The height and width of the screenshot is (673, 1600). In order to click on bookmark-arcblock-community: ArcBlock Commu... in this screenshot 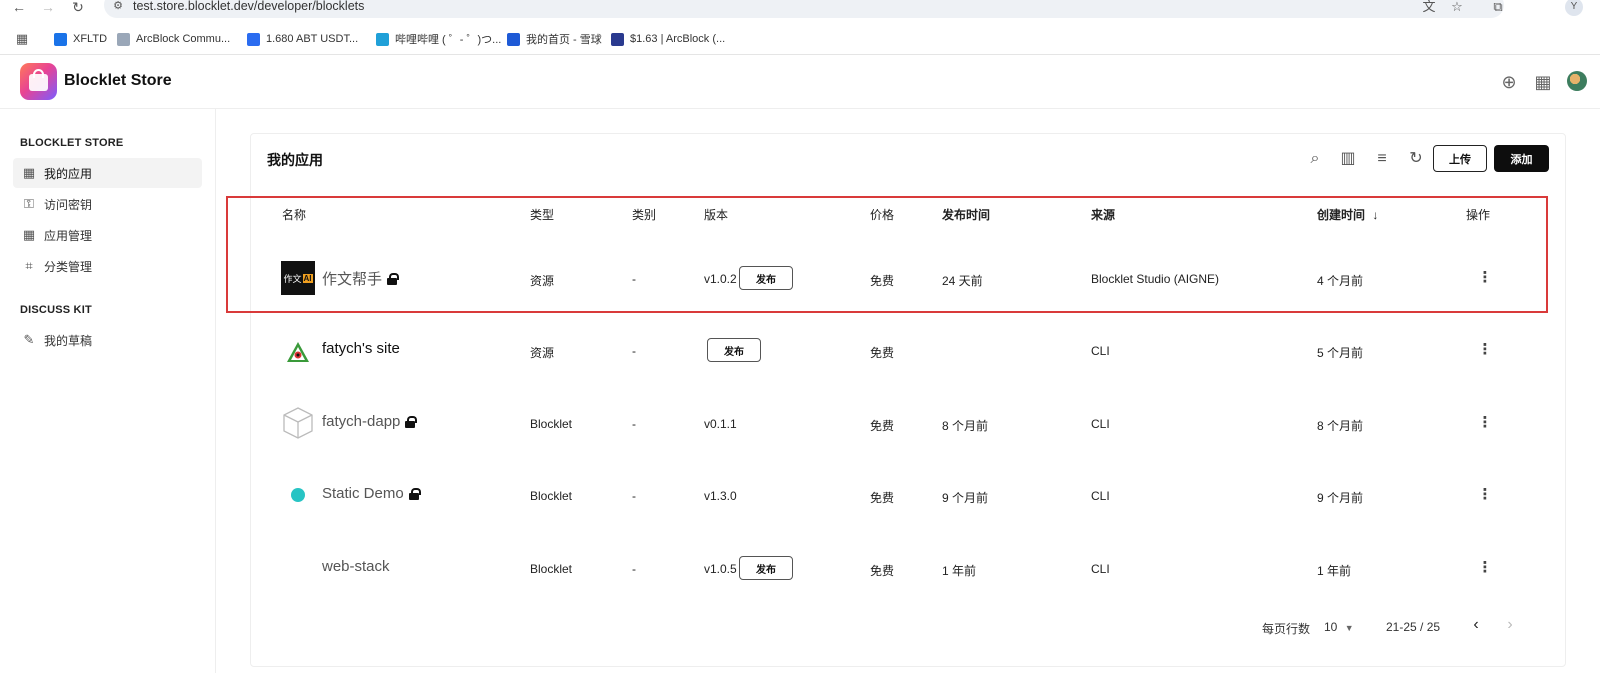, I will do `click(173, 39)`.